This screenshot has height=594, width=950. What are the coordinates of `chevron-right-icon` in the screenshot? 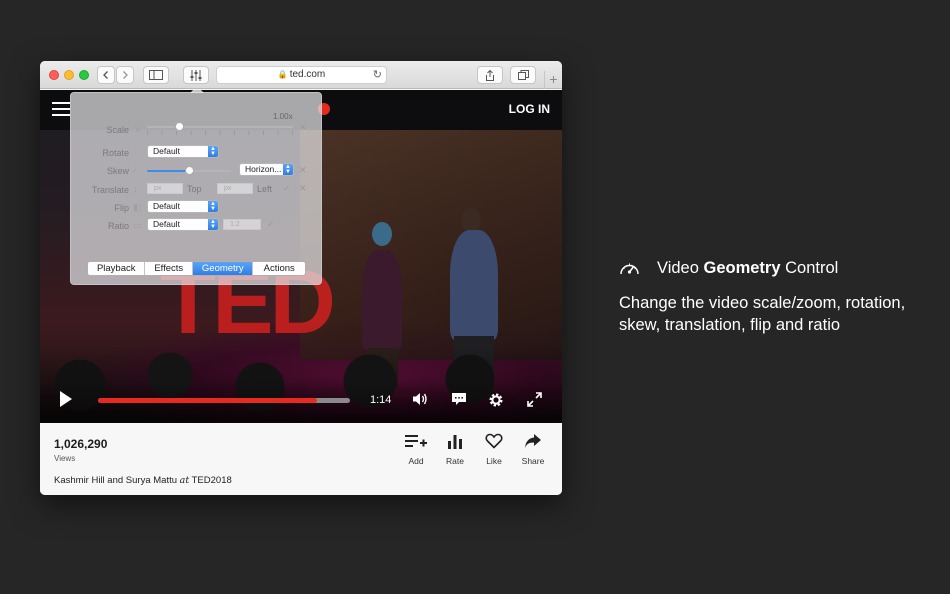 It's located at (125, 75).